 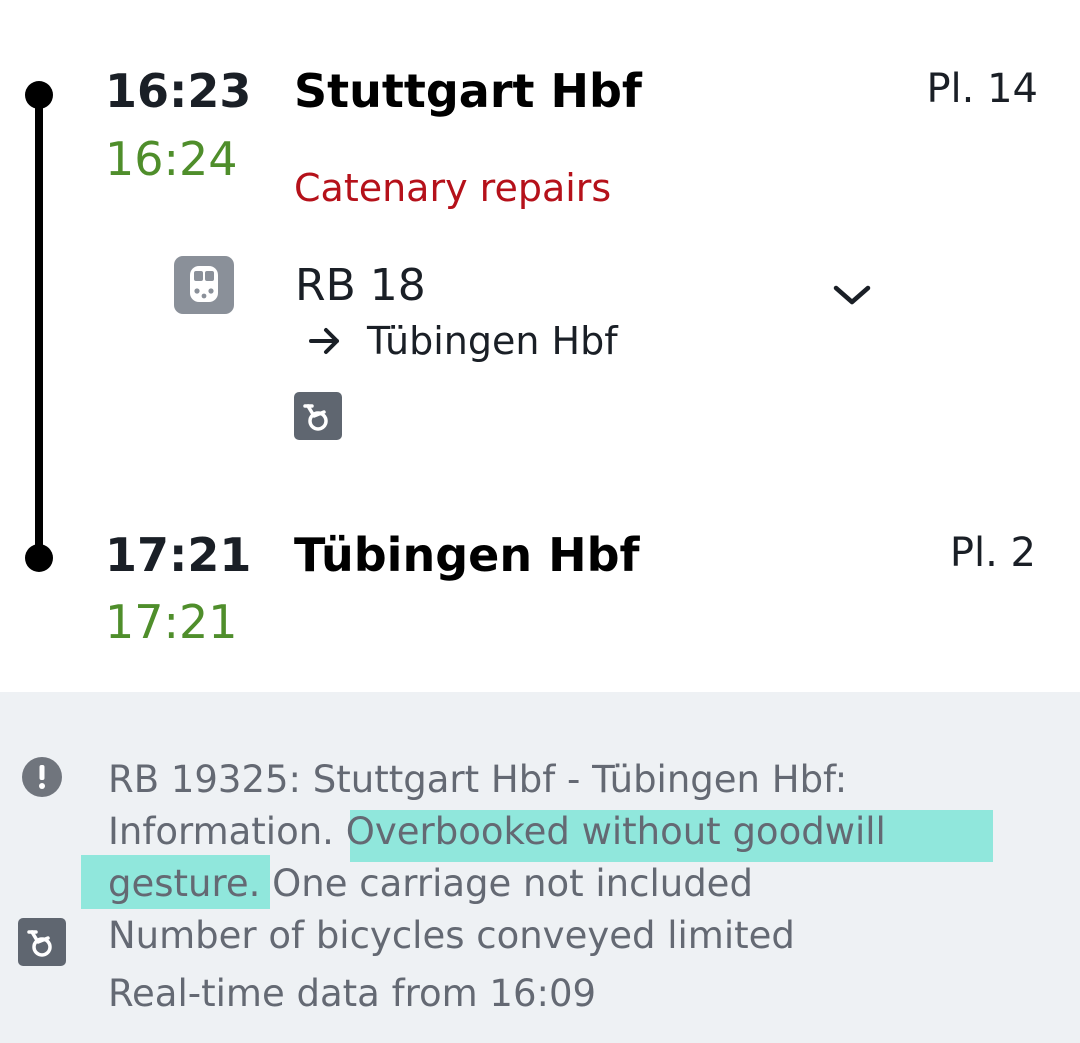 What do you see at coordinates (852, 295) in the screenshot?
I see `chevron-down-icon` at bounding box center [852, 295].